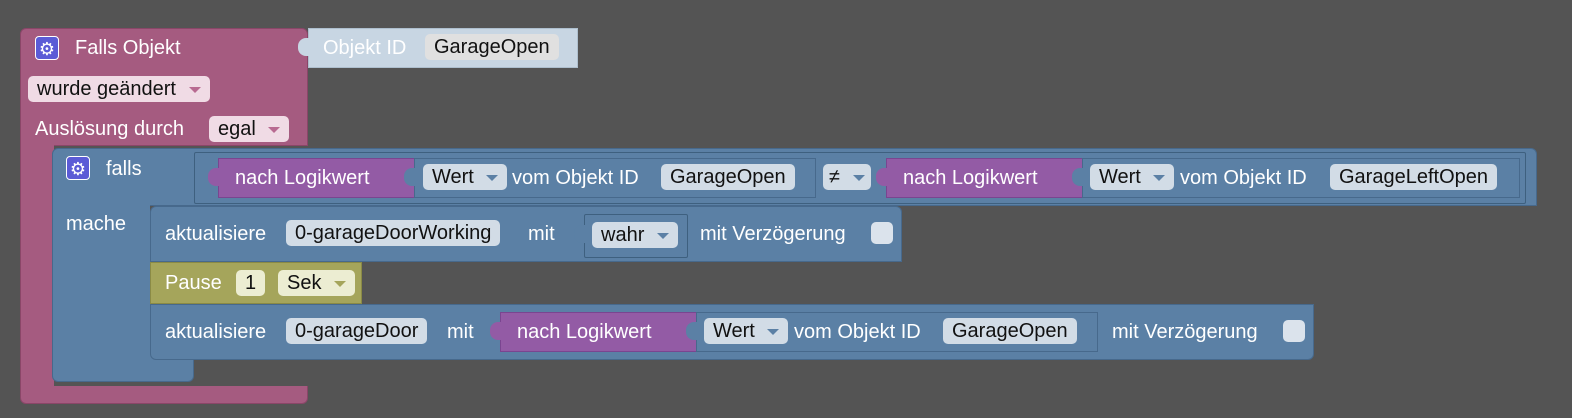  What do you see at coordinates (623, 235) in the screenshot?
I see `boolean-value: wahr` at bounding box center [623, 235].